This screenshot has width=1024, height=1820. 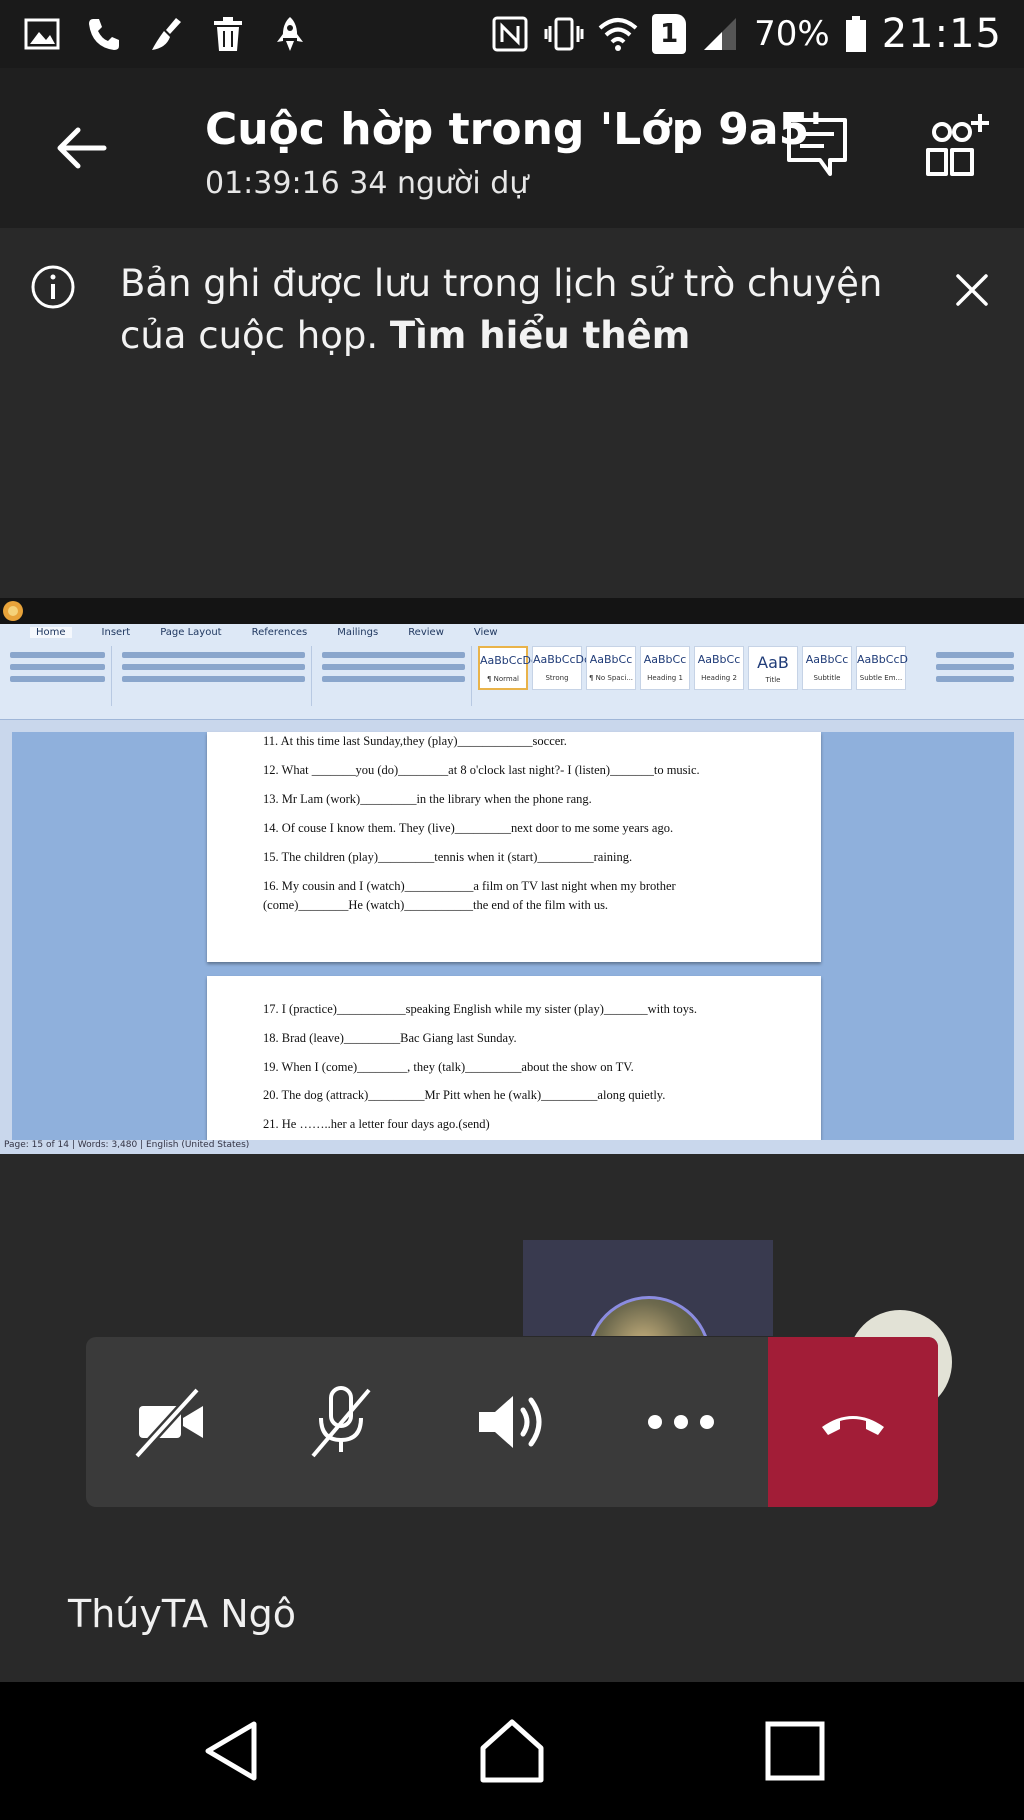 What do you see at coordinates (1019, 936) in the screenshot?
I see `document-scrollbar` at bounding box center [1019, 936].